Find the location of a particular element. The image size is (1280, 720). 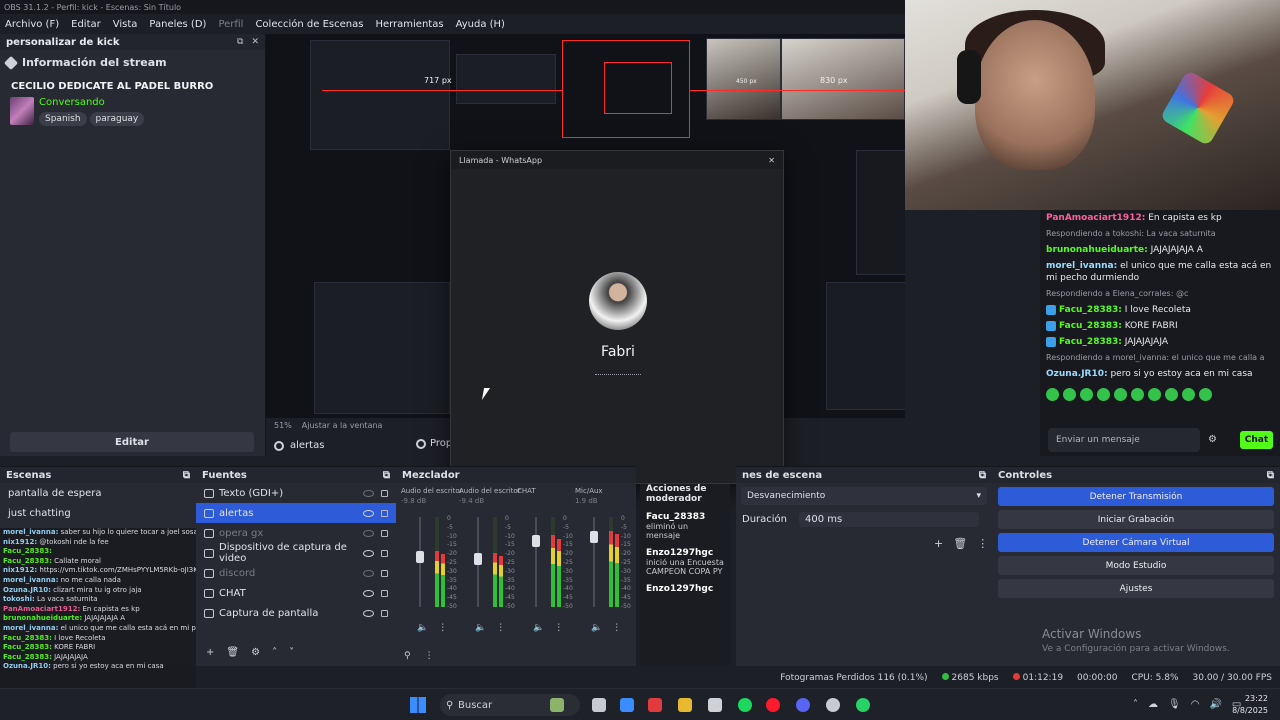

control-button: Modo Estudio is located at coordinates (1136, 565).